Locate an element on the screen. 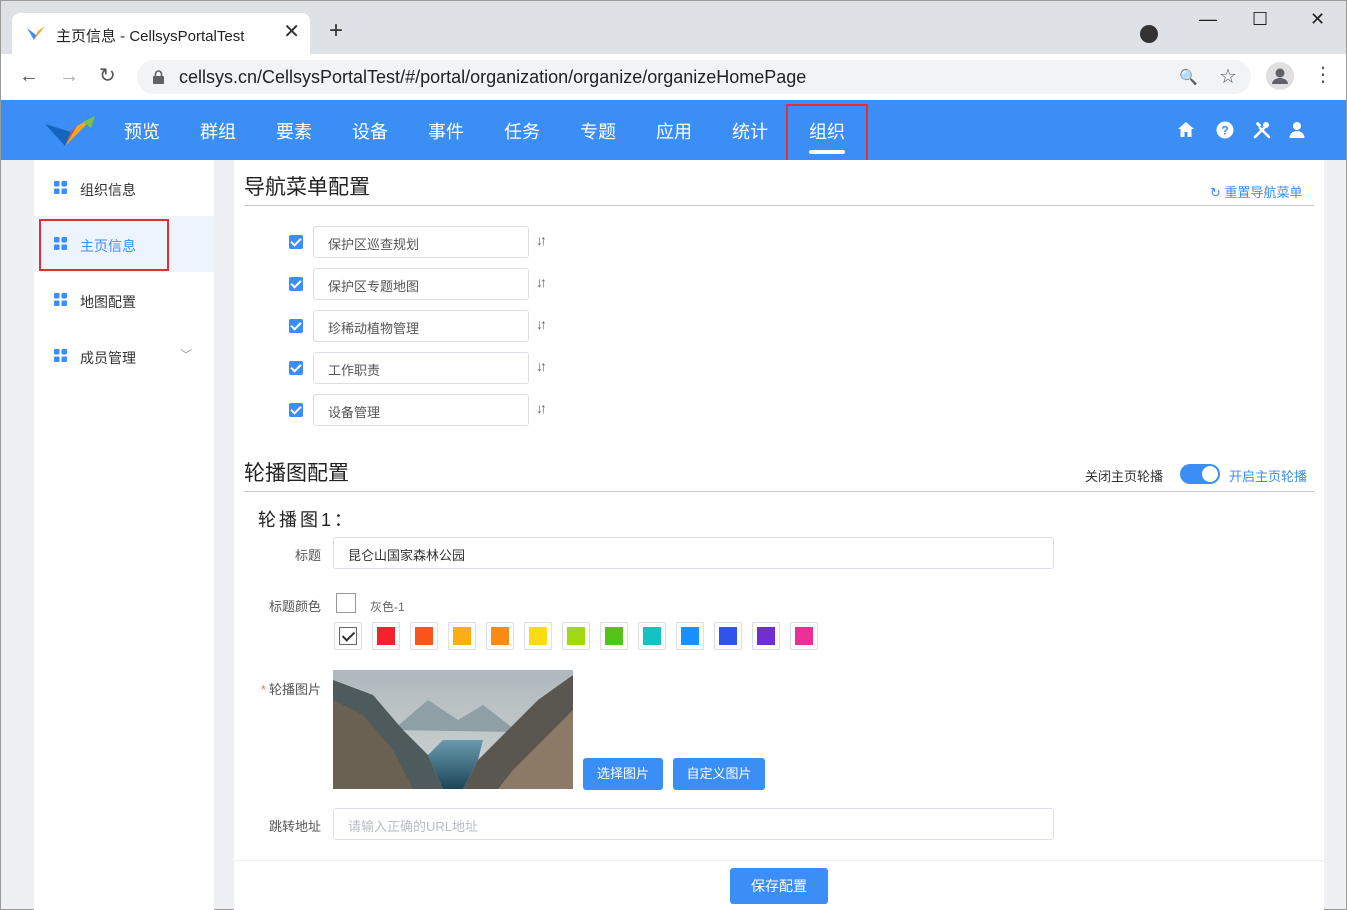 The image size is (1347, 910). menu-item-input: 设备管理 is located at coordinates (421, 410).